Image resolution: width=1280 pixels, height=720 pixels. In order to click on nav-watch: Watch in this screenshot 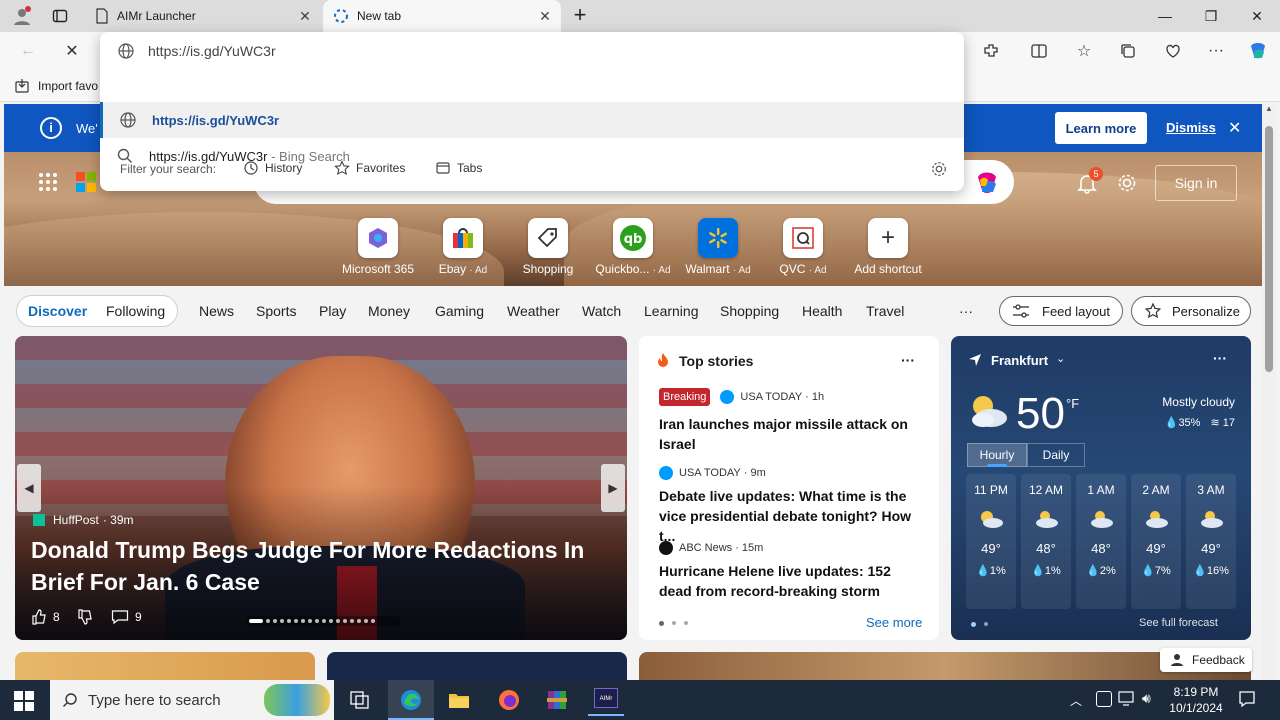, I will do `click(601, 311)`.